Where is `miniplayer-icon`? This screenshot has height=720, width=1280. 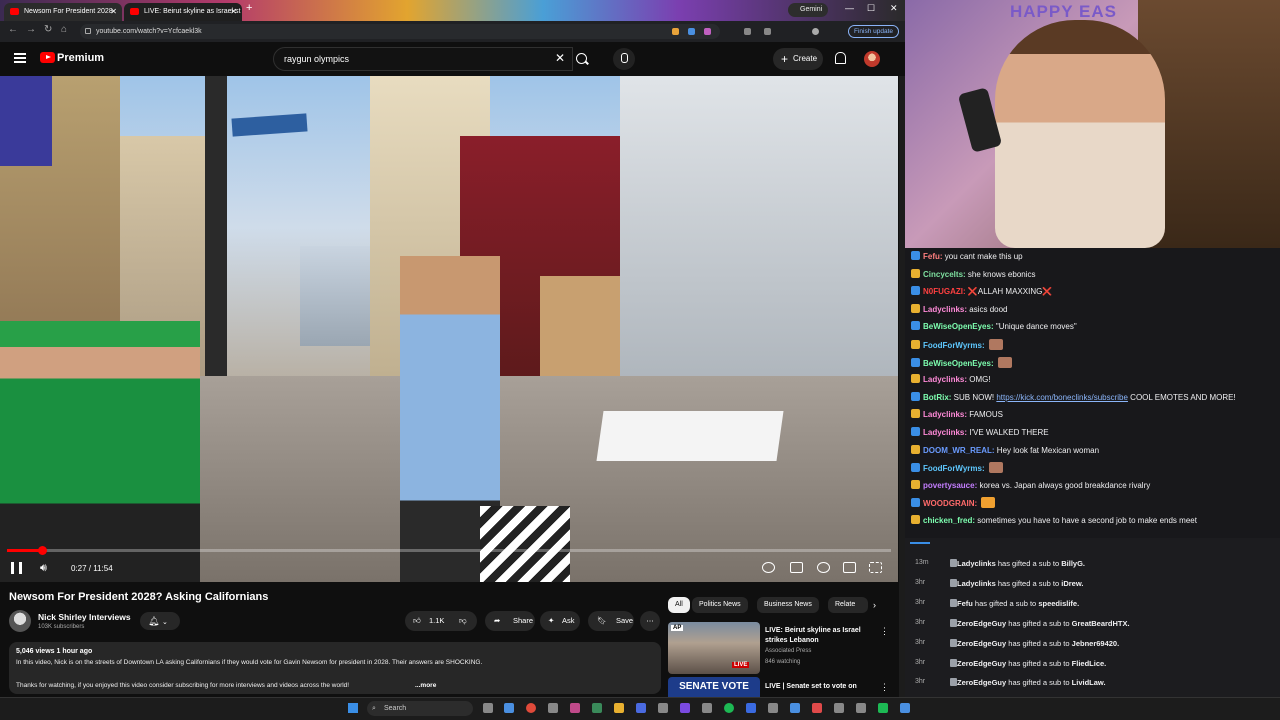 miniplayer-icon is located at coordinates (849, 567).